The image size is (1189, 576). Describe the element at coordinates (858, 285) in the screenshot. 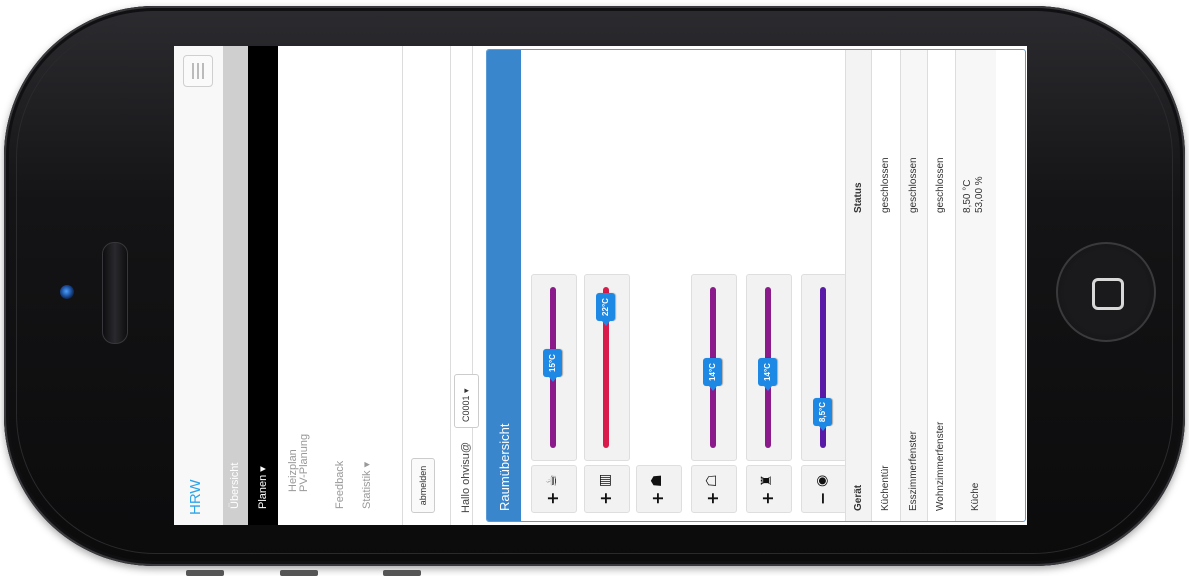

I see `table-header: Gerät Status` at that location.